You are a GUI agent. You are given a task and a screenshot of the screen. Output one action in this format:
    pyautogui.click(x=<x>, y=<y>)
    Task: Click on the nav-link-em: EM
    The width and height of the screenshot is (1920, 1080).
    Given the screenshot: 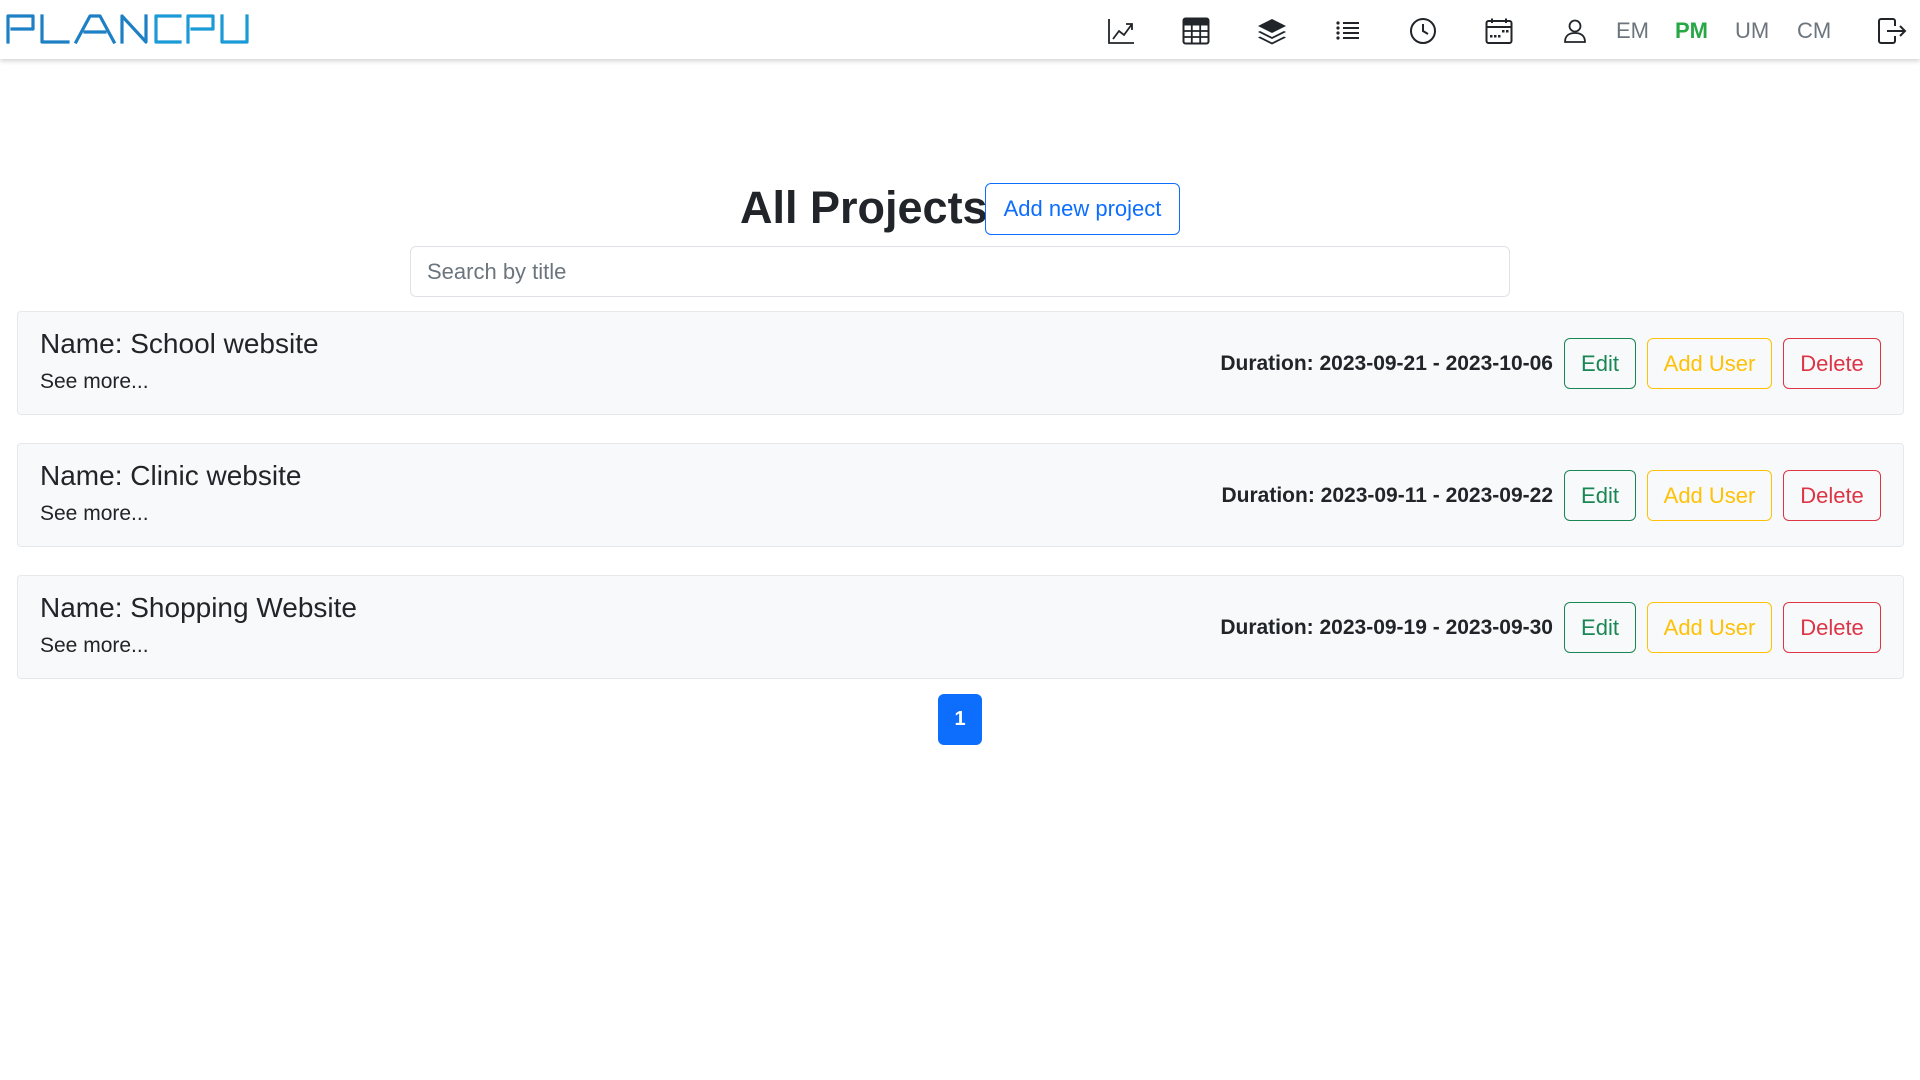 What is the action you would take?
    pyautogui.click(x=1632, y=31)
    